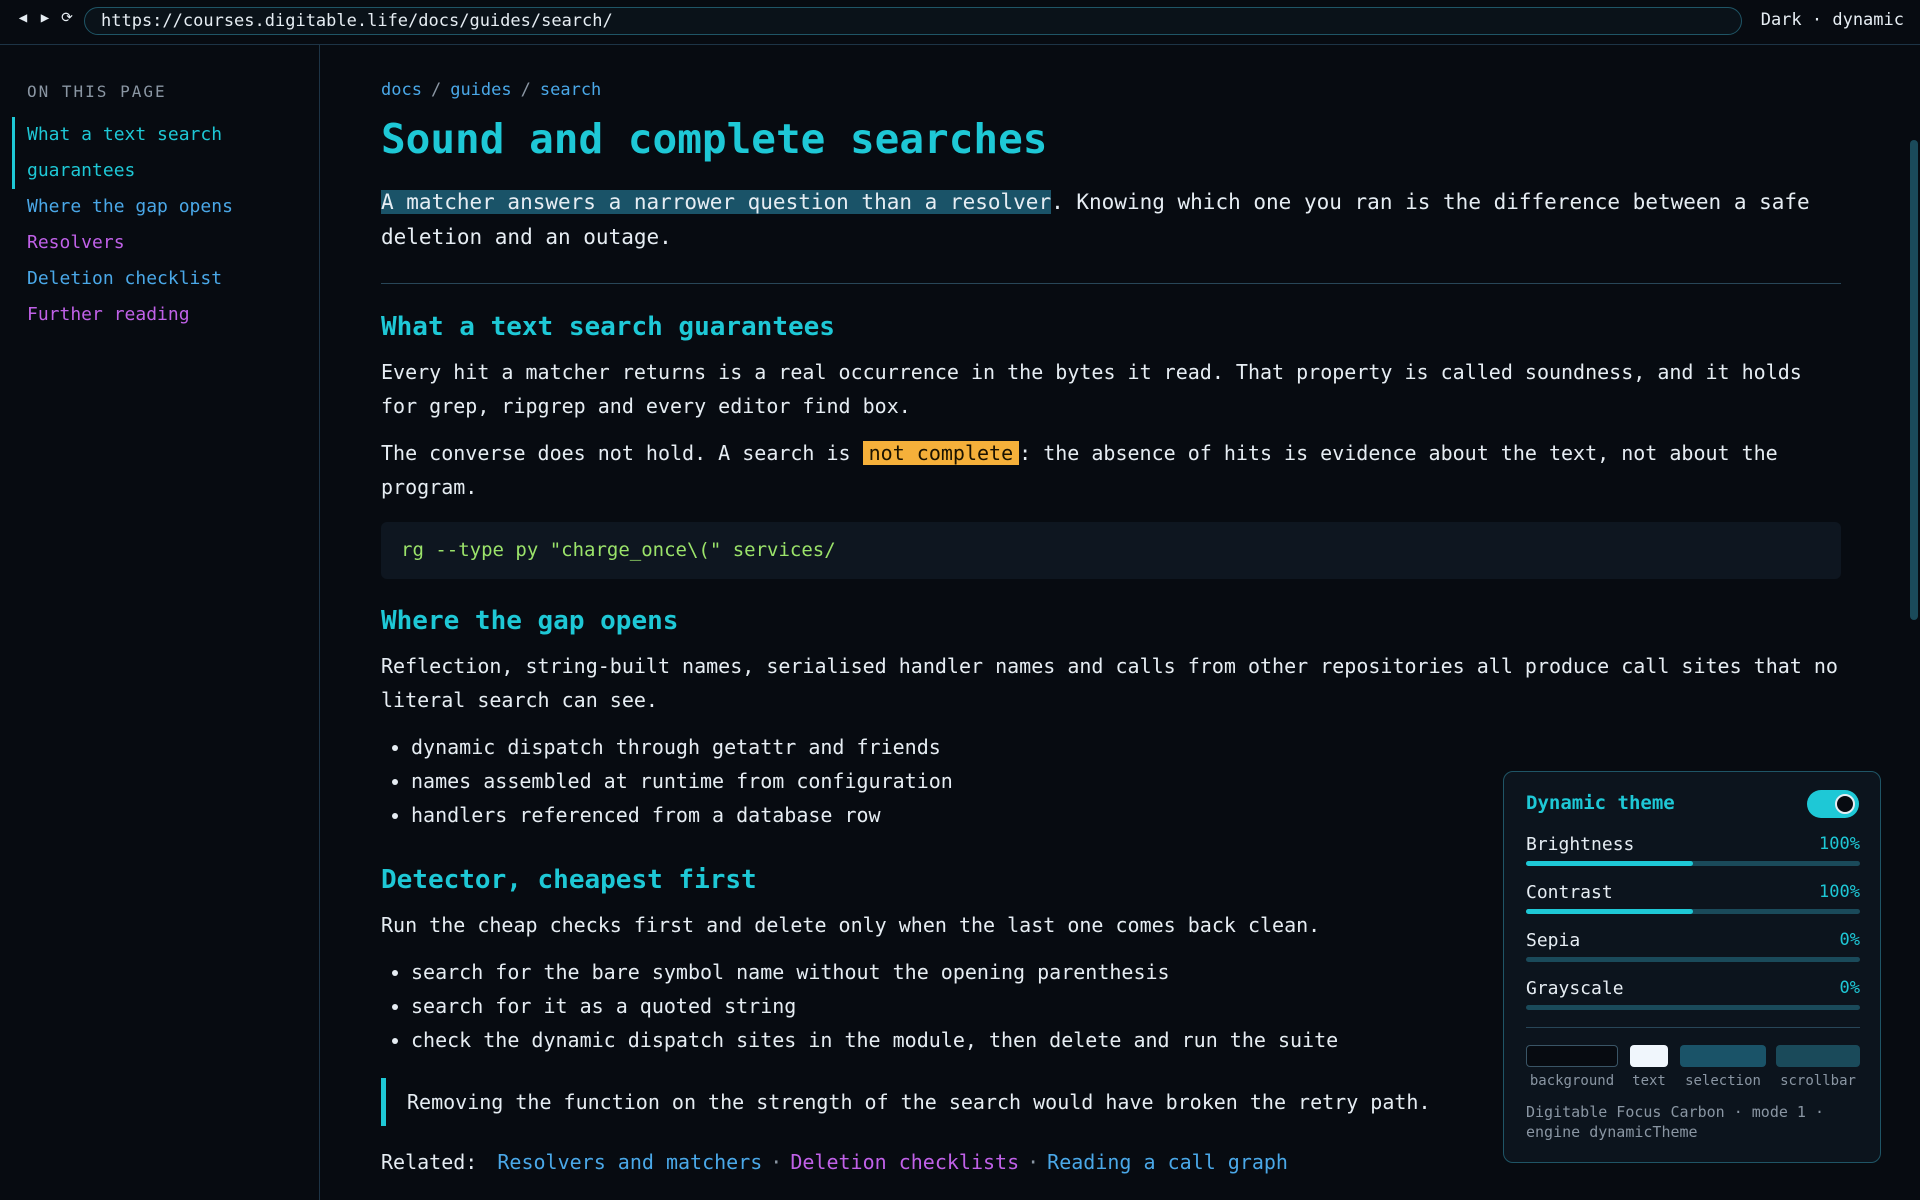 This screenshot has height=1200, width=1920. Describe the element at coordinates (608, 327) in the screenshot. I see `section-heading-guarantees: What a text search guarantees` at that location.